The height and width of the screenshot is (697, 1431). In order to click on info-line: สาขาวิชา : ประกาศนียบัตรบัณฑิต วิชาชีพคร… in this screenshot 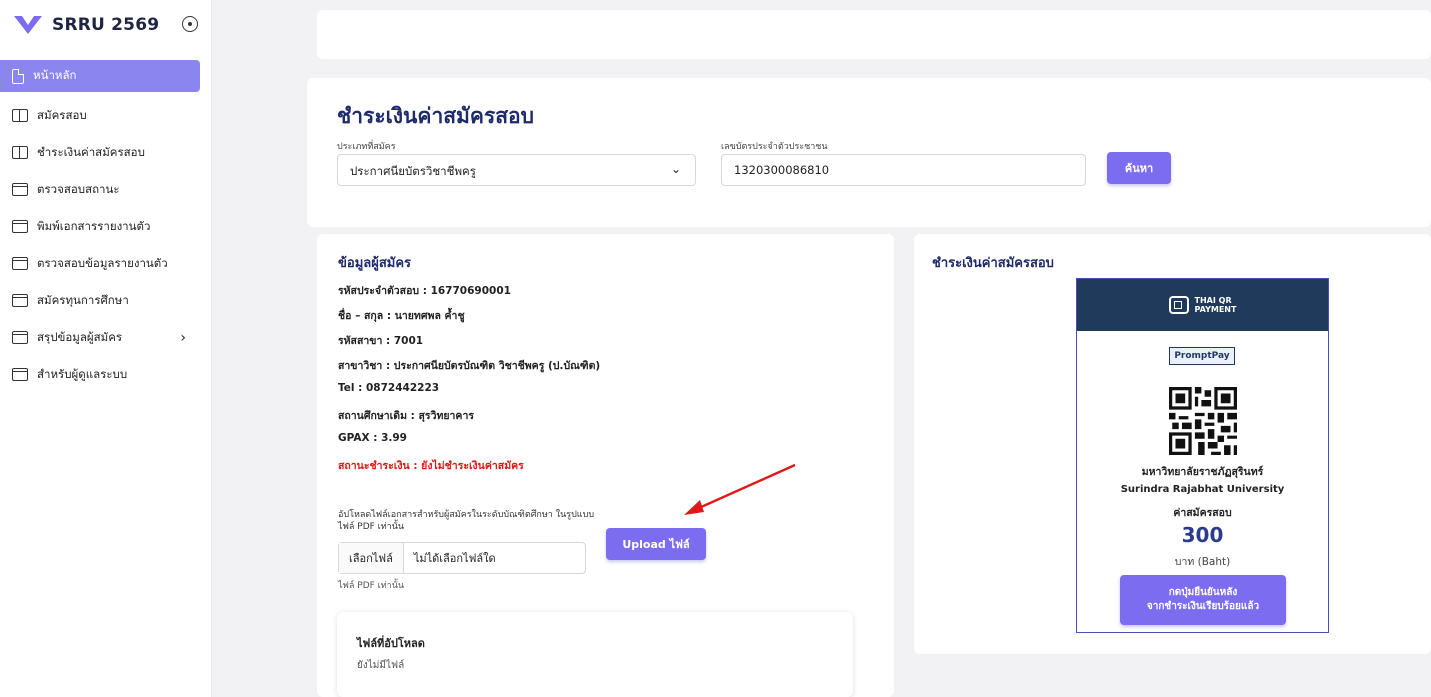, I will do `click(469, 366)`.